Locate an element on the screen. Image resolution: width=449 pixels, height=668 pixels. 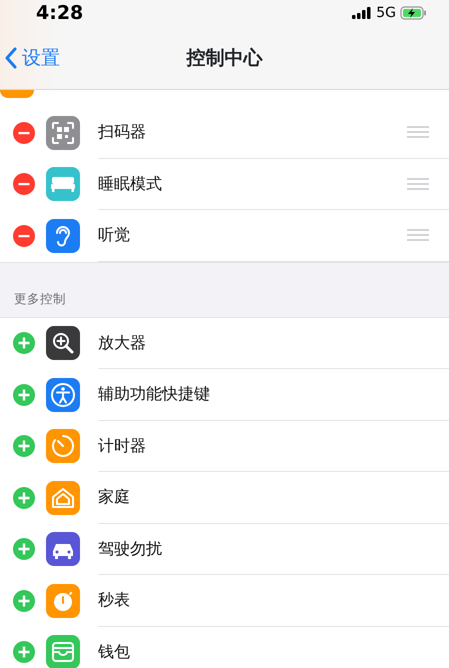
back-button: 设置 is located at coordinates (30, 58).